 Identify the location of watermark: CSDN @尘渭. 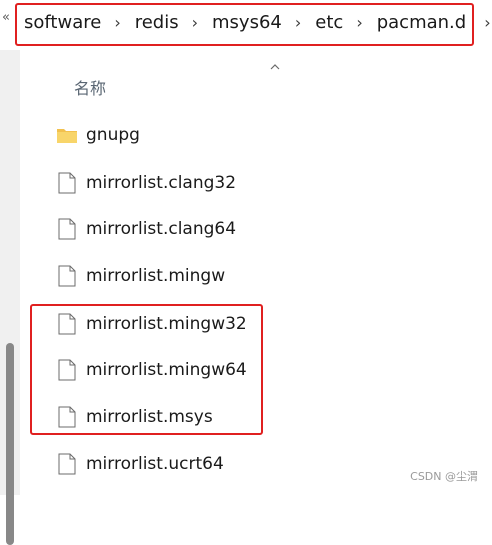
(444, 476).